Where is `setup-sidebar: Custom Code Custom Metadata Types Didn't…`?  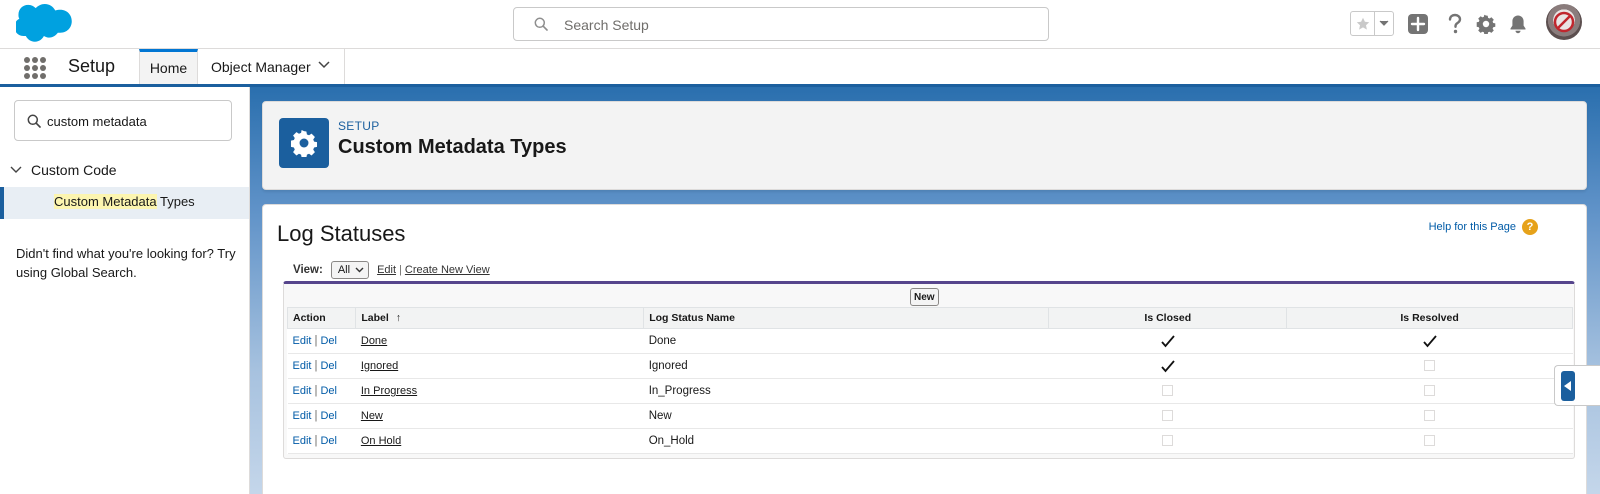 setup-sidebar: Custom Code Custom Metadata Types Didn't… is located at coordinates (125, 290).